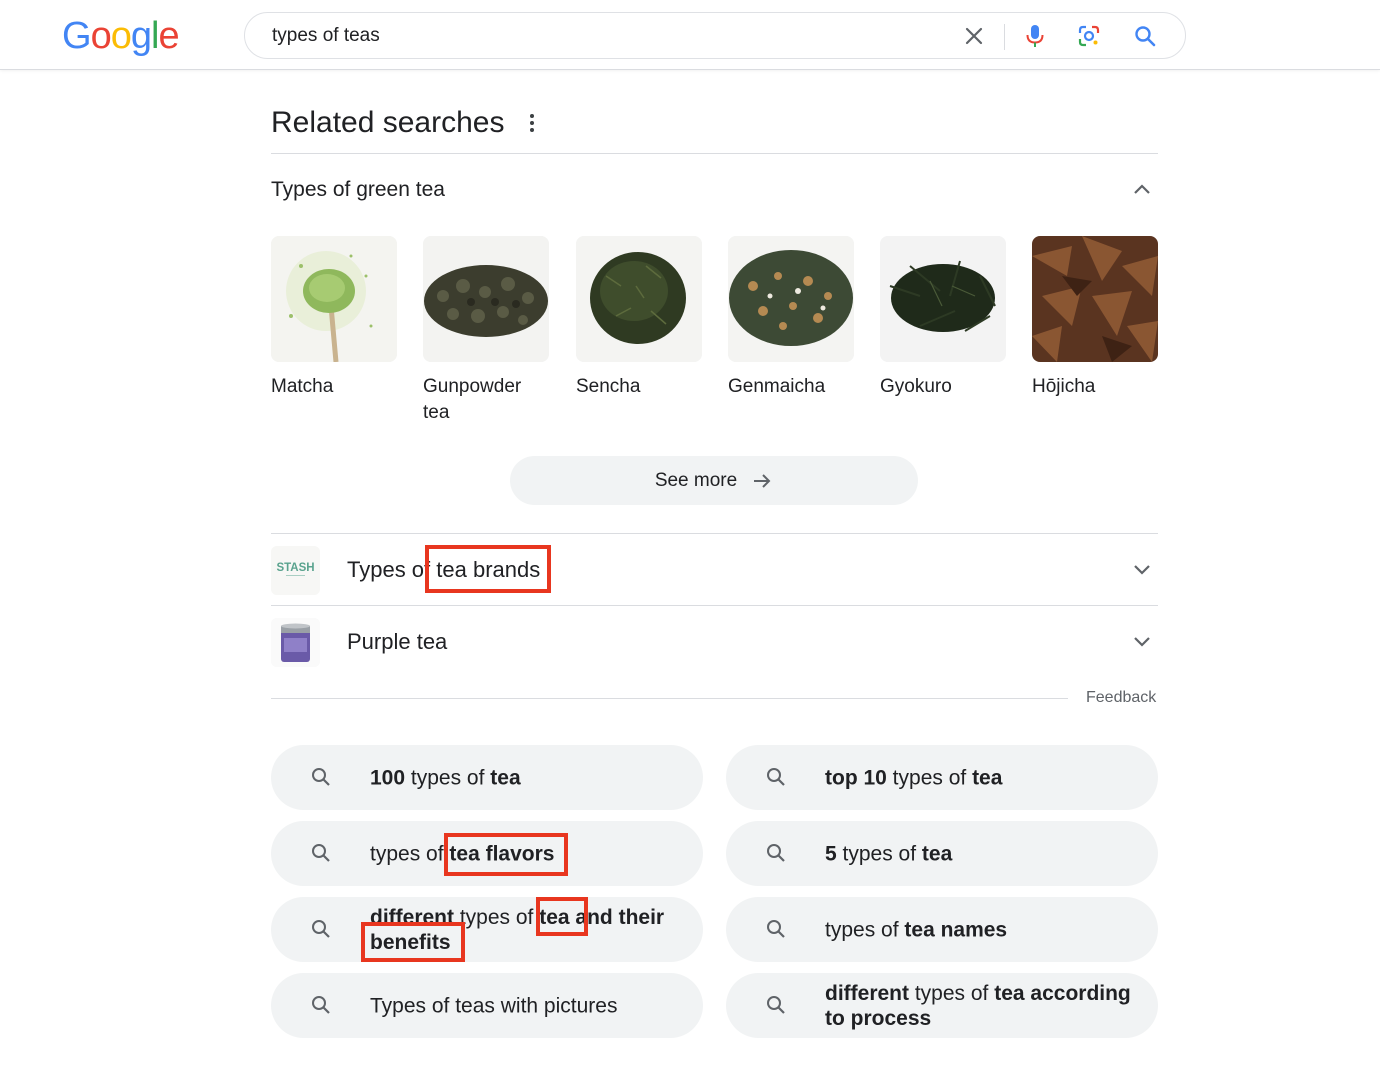  Describe the element at coordinates (472, 399) in the screenshot. I see `tea-label-gunpowder: Gunpowder tea` at that location.